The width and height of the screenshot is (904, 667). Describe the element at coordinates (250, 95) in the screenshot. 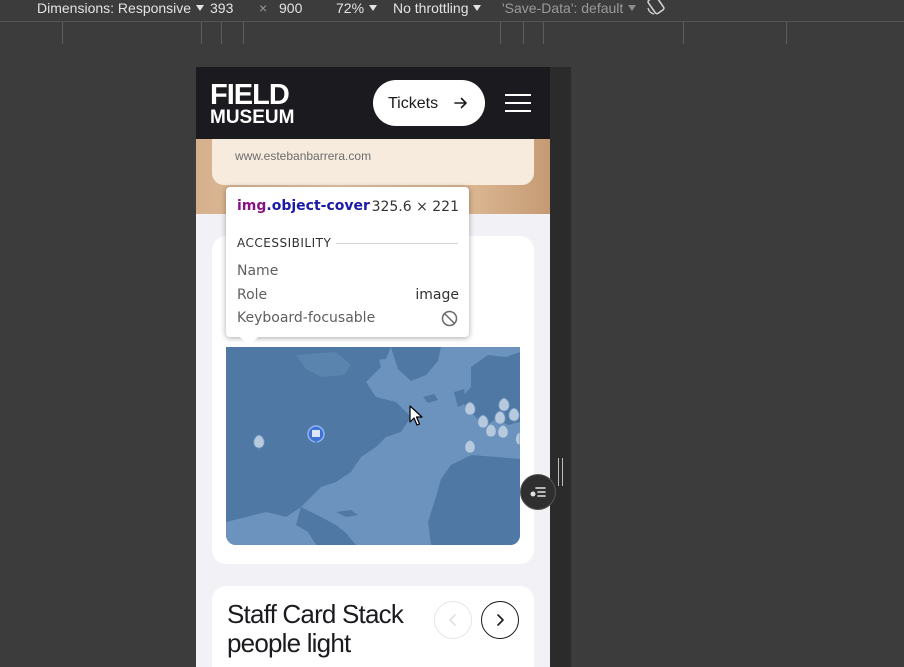

I see `logo-line1: FIELD` at that location.